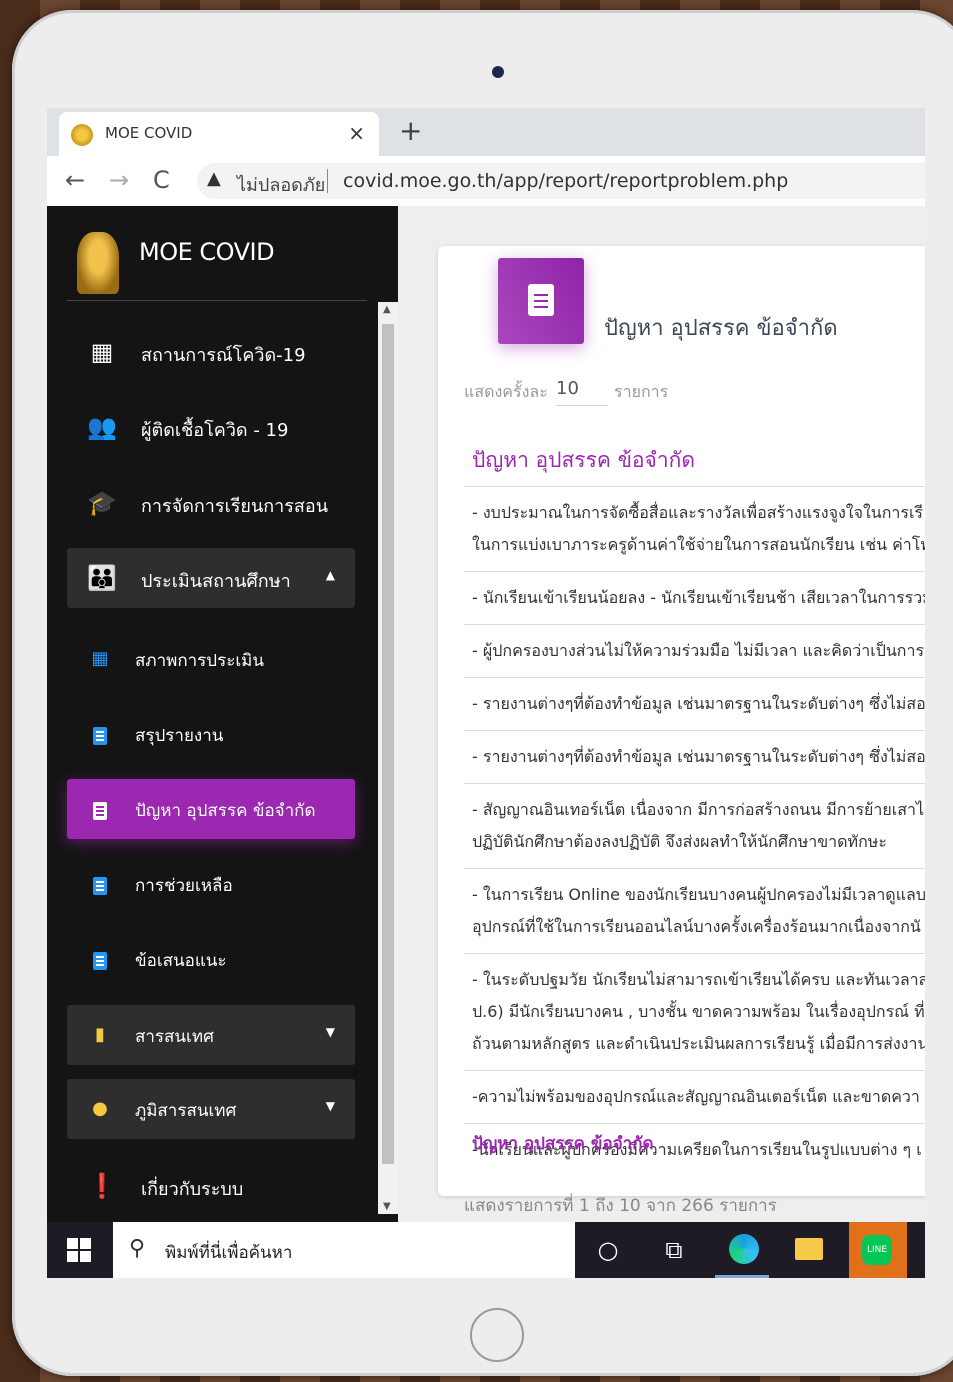 This screenshot has height=1382, width=953. Describe the element at coordinates (486, 132) in the screenshot. I see `tab-bar: MOE COVID × +` at that location.